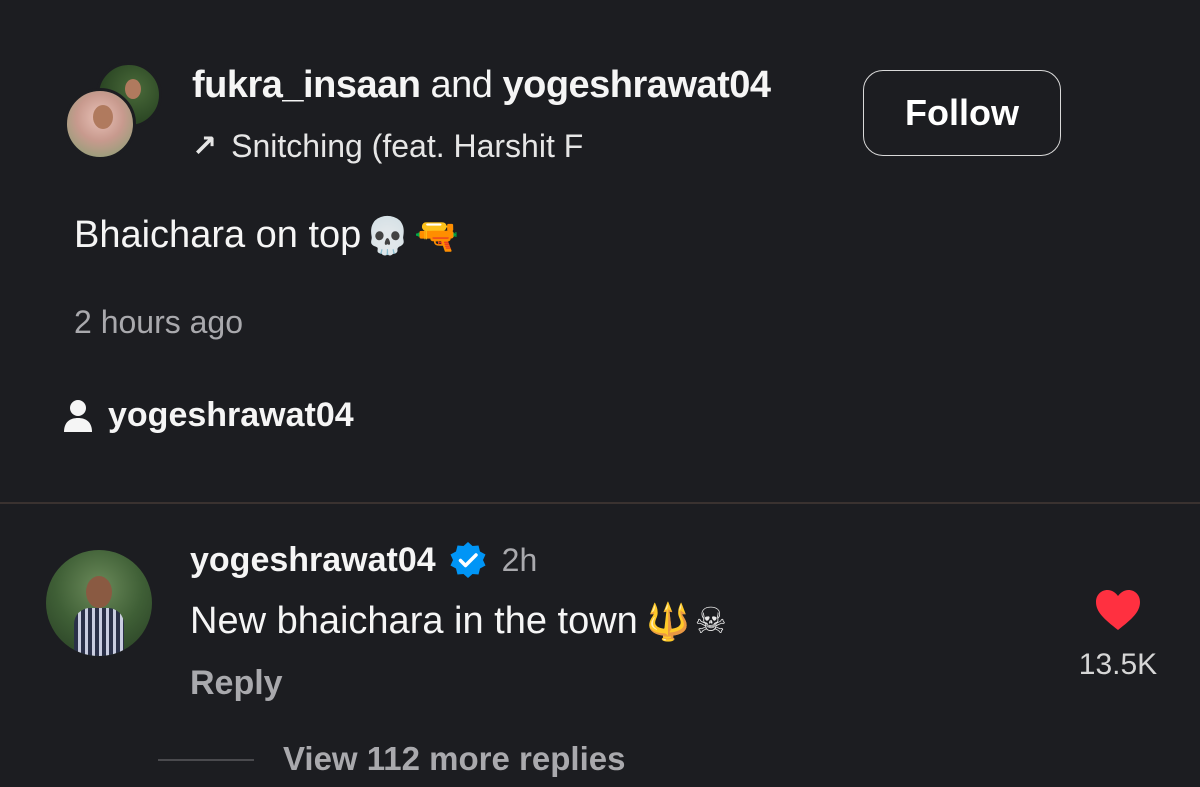 The image size is (1200, 787). Describe the element at coordinates (100, 124) in the screenshot. I see `avatar-fukra-insaan` at that location.